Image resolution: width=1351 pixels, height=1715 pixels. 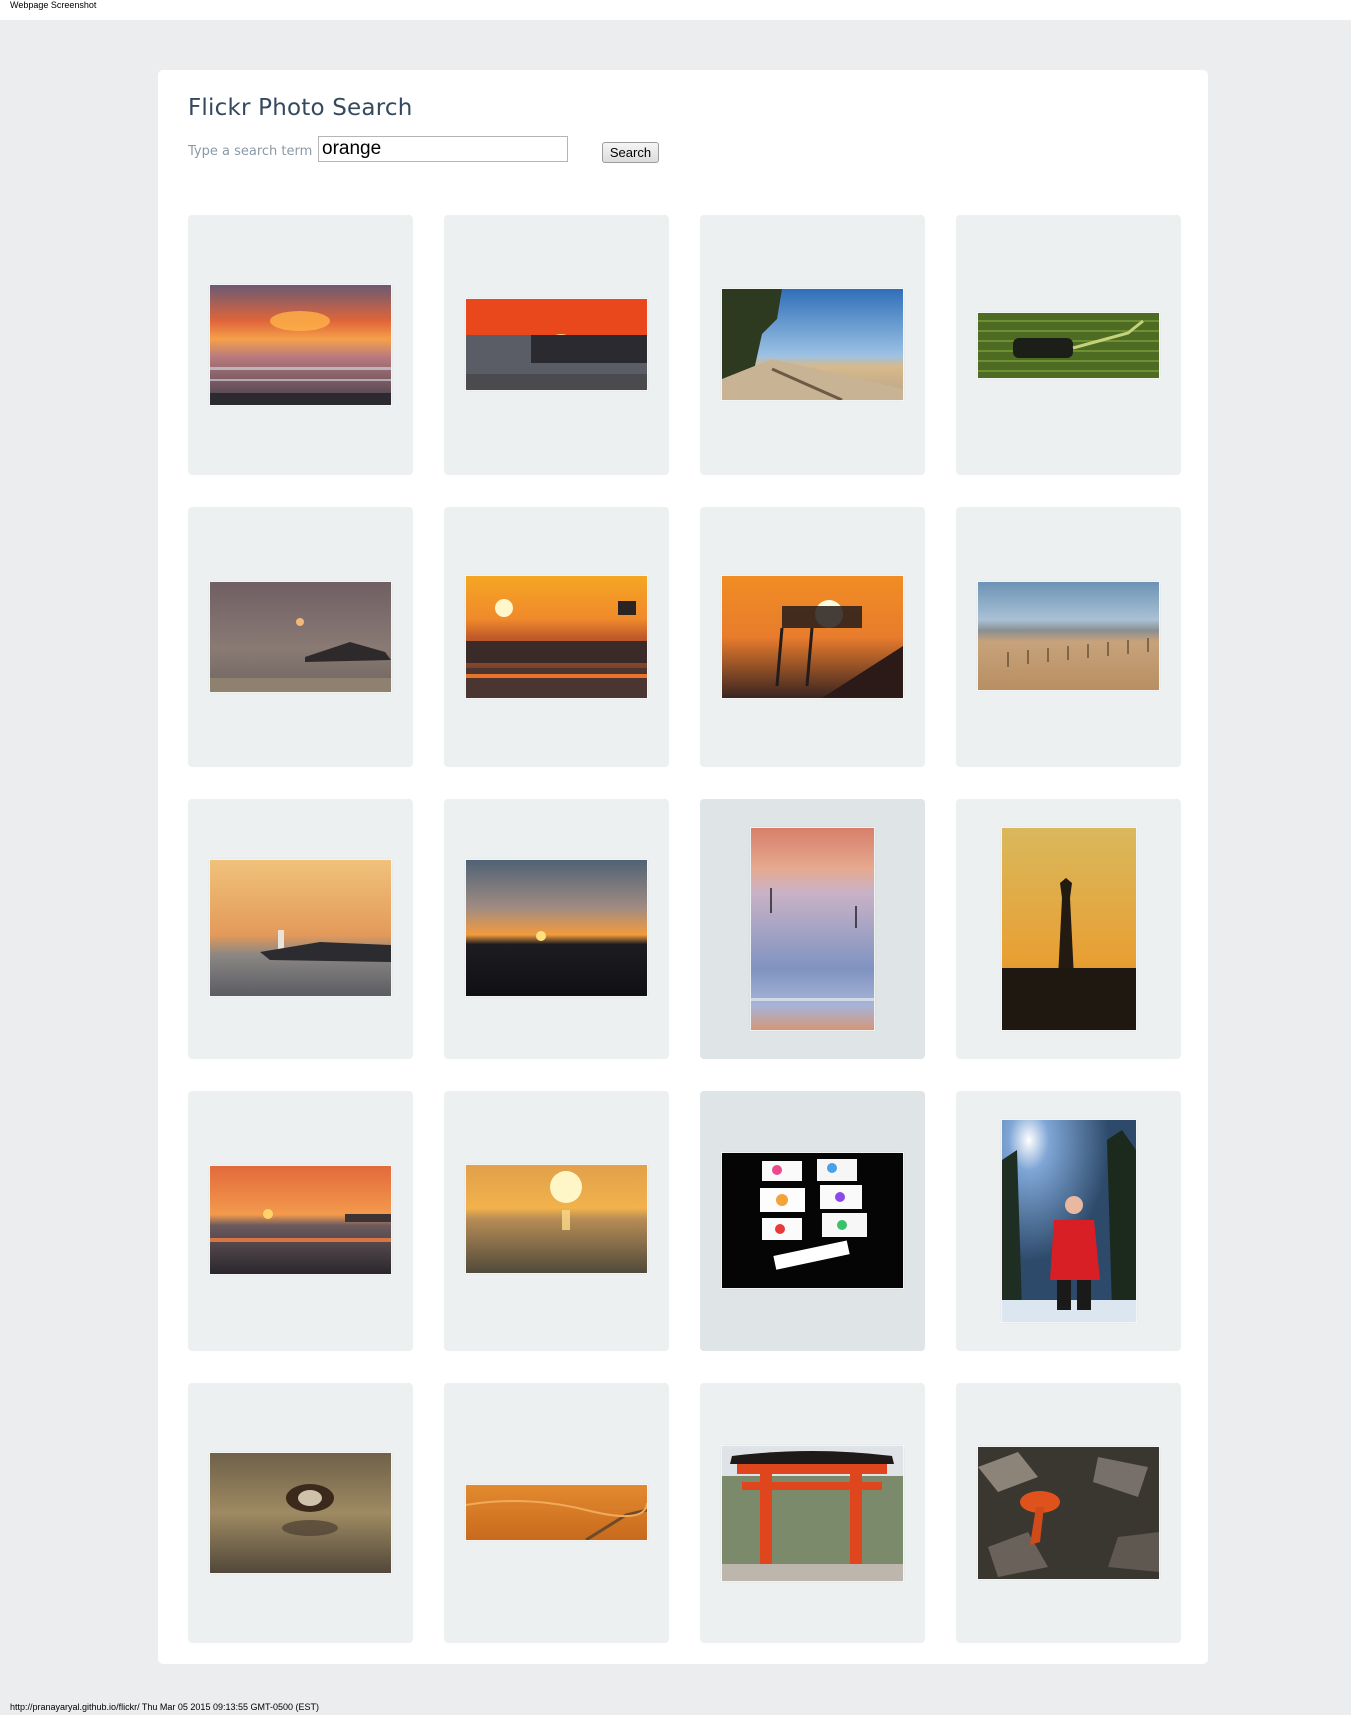 I want to click on photo-sunset-sea-clouds, so click(x=300, y=345).